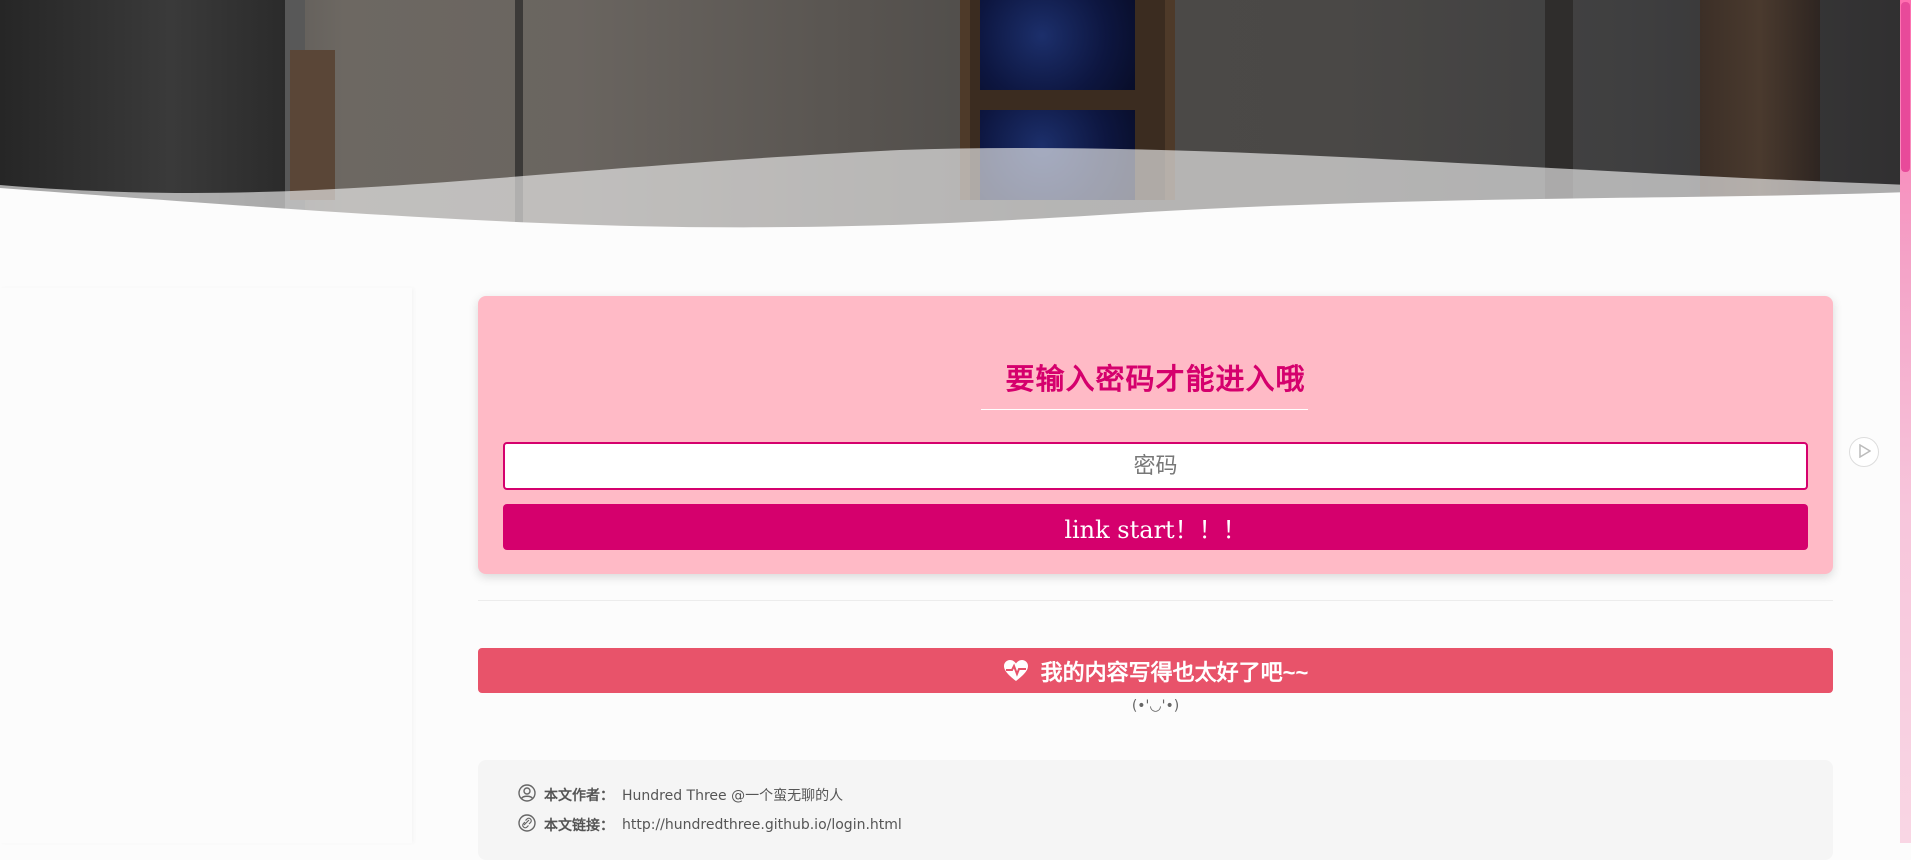 The image size is (1911, 860). Describe the element at coordinates (1155, 527) in the screenshot. I see `link-start-button: link start！！！` at that location.